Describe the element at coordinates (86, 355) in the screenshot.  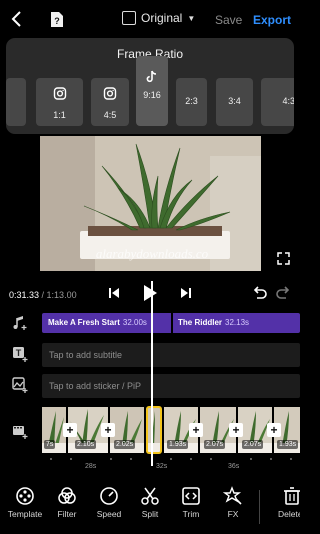
I see `subtitle-placeholder: Tap to add subtitle` at that location.